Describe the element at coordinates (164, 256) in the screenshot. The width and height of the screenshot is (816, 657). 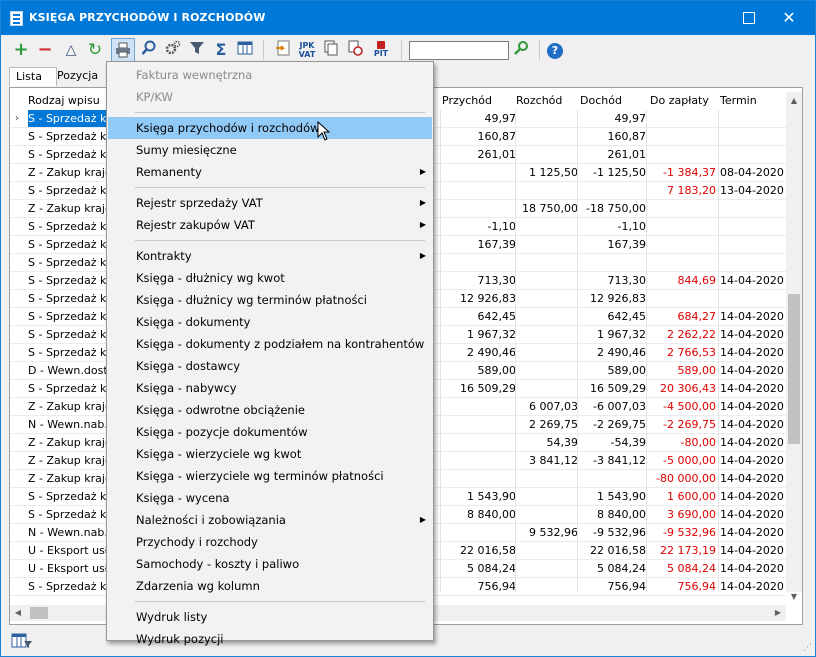
I see `menu-item-label: Kontrakty` at that location.